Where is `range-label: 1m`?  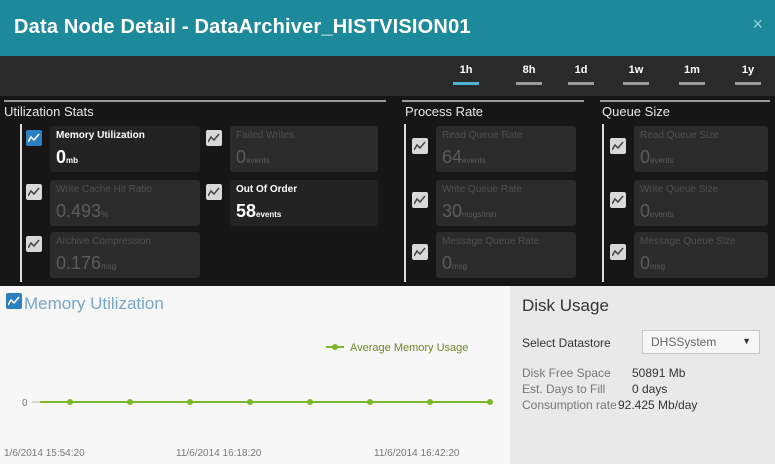 range-label: 1m is located at coordinates (692, 70).